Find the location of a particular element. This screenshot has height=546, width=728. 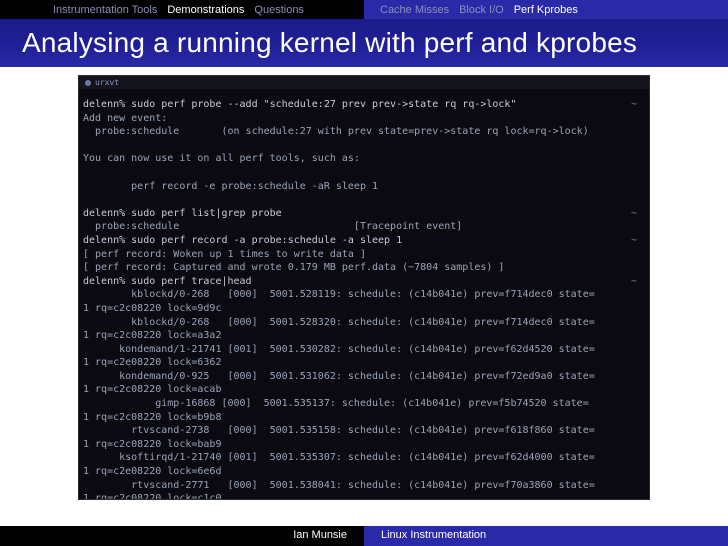

terminal-line-text: 1 rq=c2c08220 lock=acab is located at coordinates (152, 390).